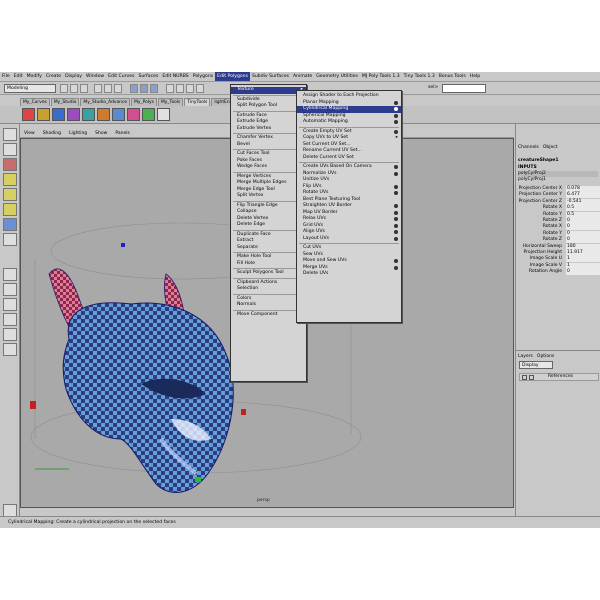  What do you see at coordinates (558, 161) in the screenshot?
I see `shape-name: creatureShape1` at bounding box center [558, 161].